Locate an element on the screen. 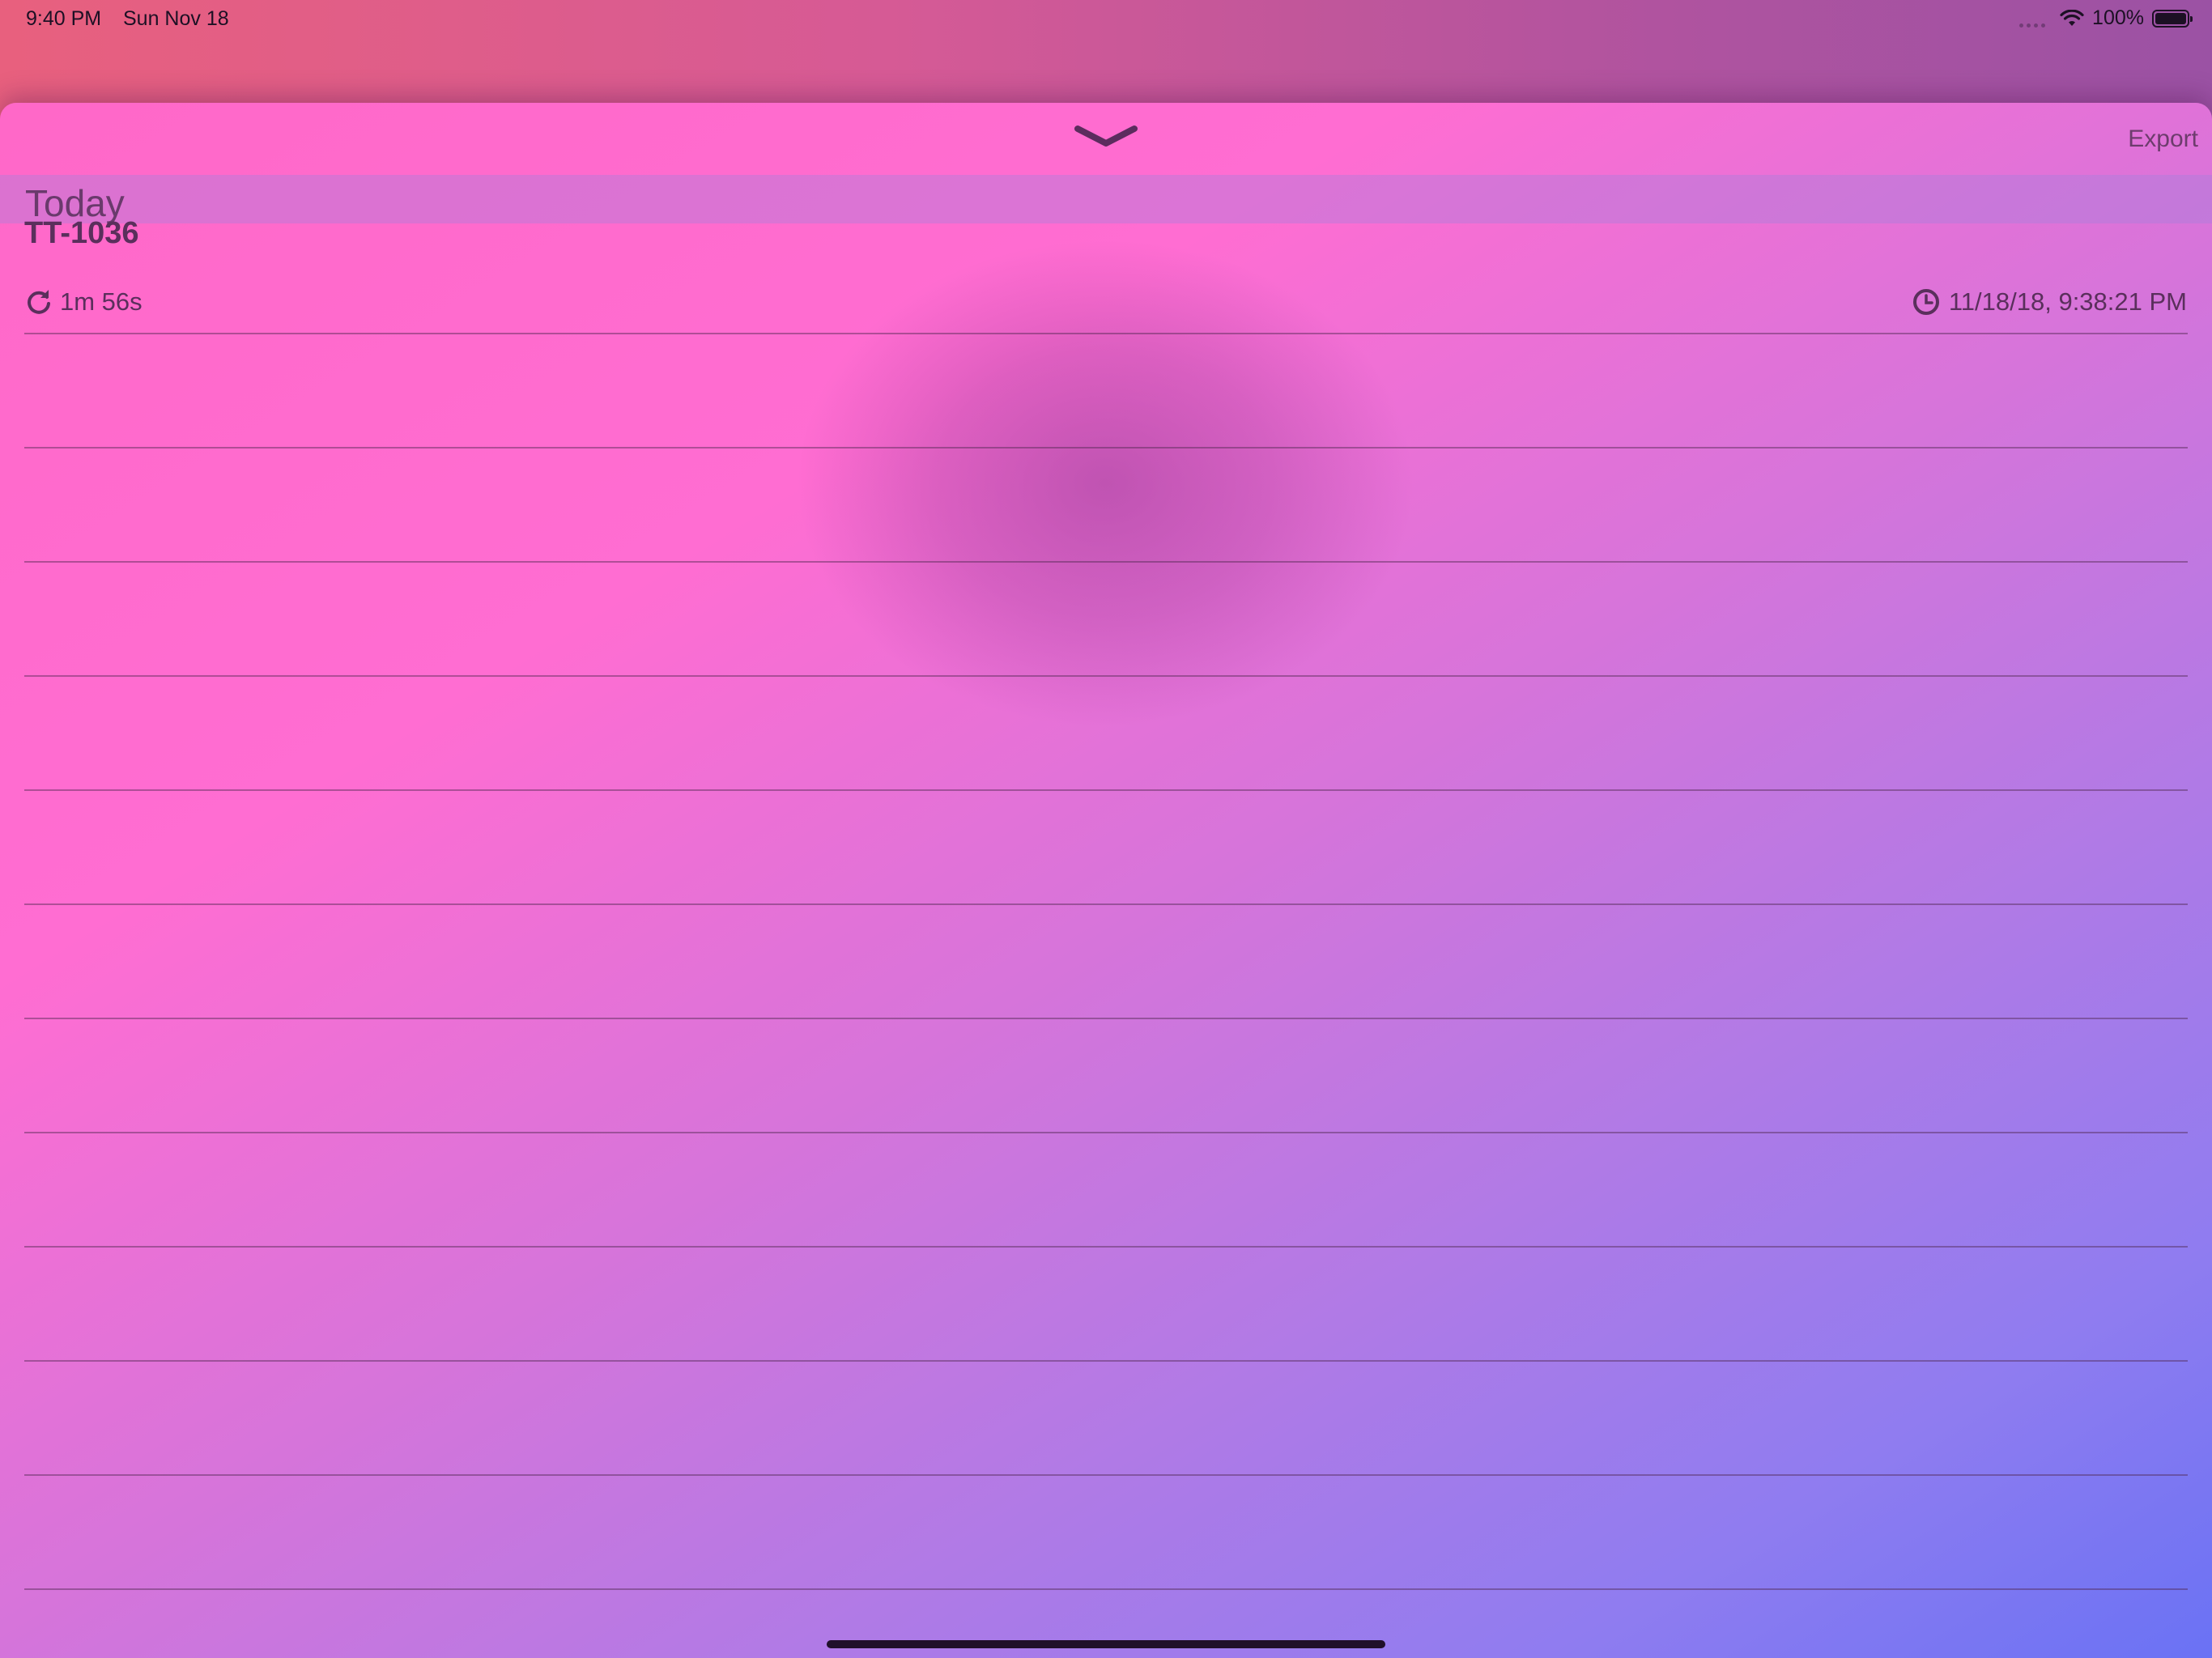 Image resolution: width=2212 pixels, height=1658 pixels. entry-timestamp: 11/18/18, 9:38:21 PM is located at coordinates (2049, 302).